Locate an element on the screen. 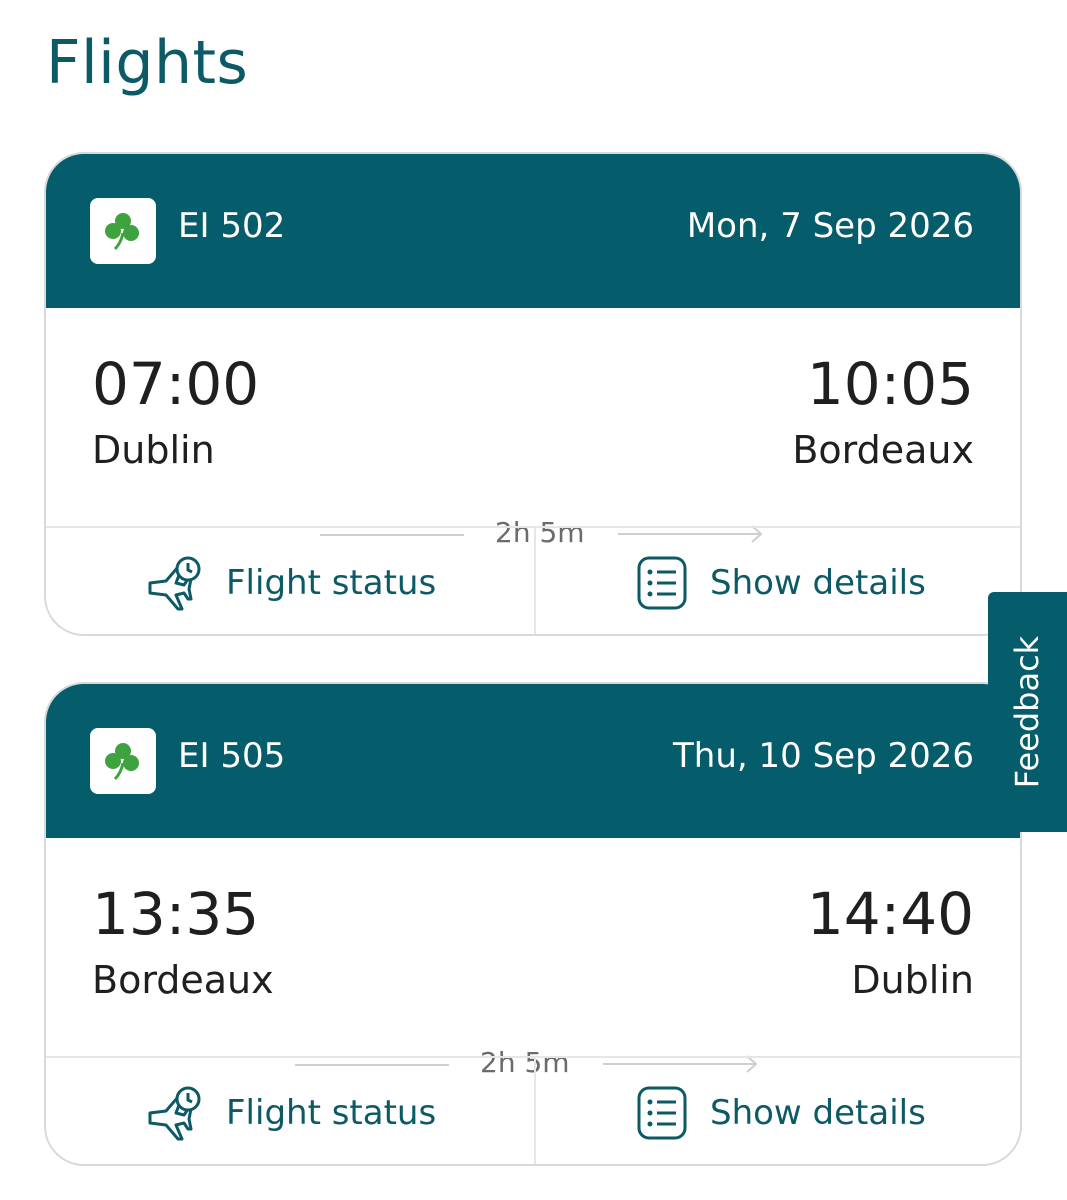  flight-number: EI 502 is located at coordinates (232, 226).